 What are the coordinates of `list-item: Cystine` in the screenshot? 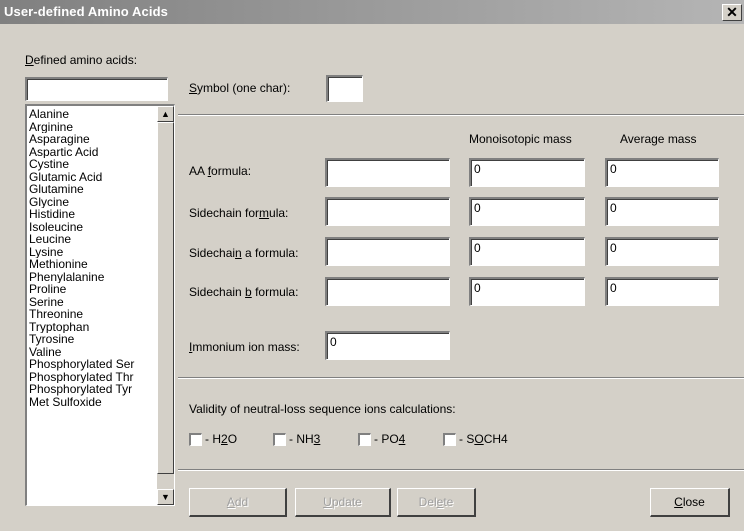 It's located at (88, 164).